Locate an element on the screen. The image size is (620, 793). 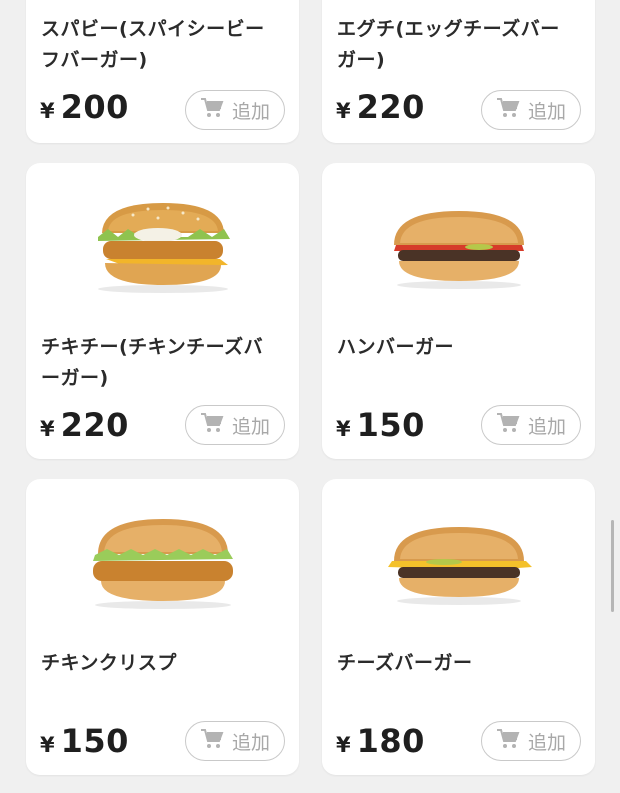
cheeseburger-image is located at coordinates (458, 564).